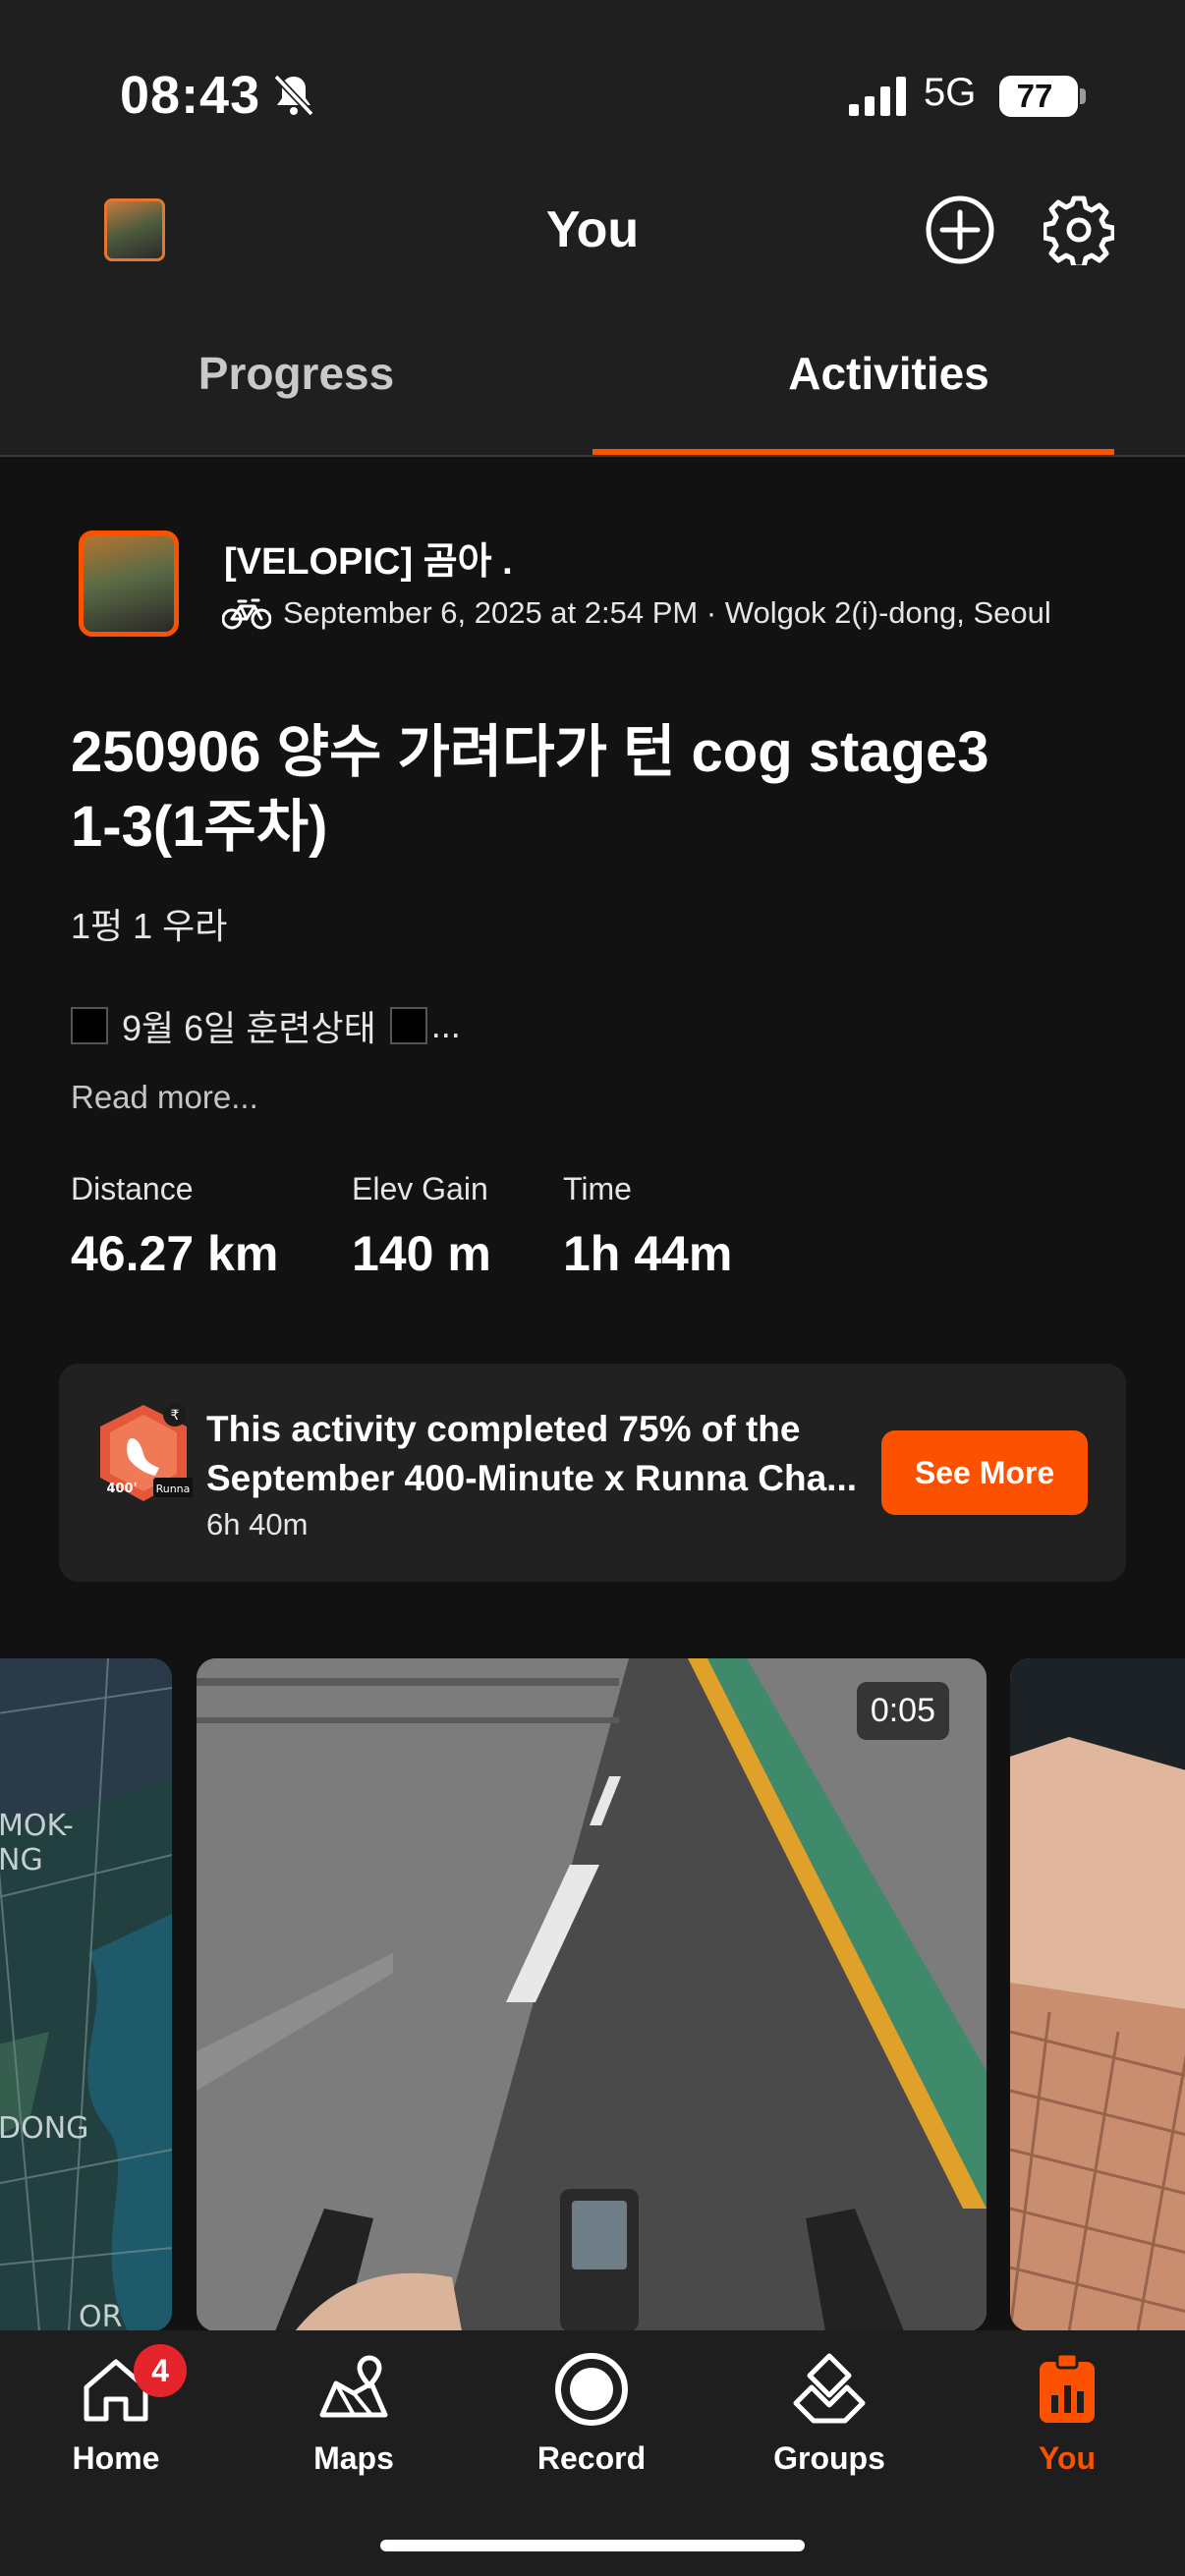 This screenshot has height=2576, width=1185. Describe the element at coordinates (503, 1429) in the screenshot. I see `challenge-line1: This activity completed 75% of the` at that location.